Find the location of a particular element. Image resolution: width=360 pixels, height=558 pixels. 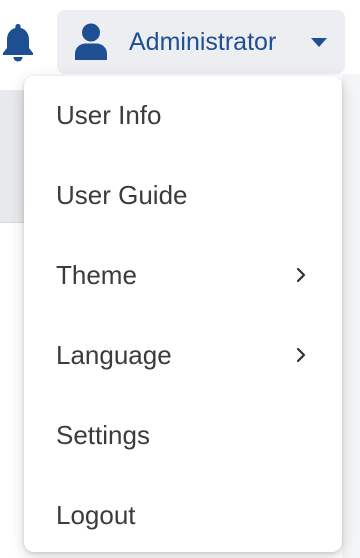

menu-item-settings: Settings is located at coordinates (183, 436).